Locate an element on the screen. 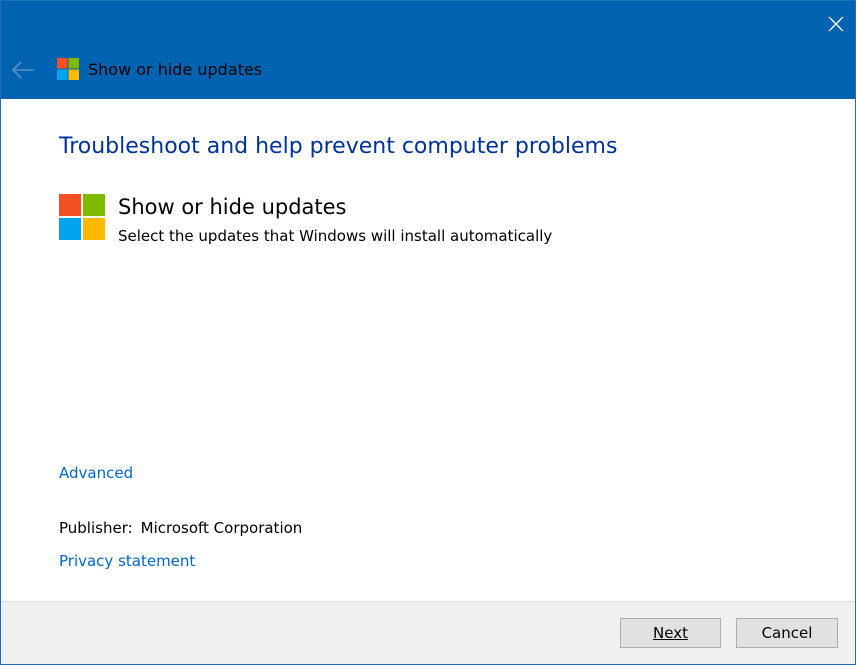 This screenshot has width=856, height=665. privacy-statement-link: Privacy statement is located at coordinates (127, 561).